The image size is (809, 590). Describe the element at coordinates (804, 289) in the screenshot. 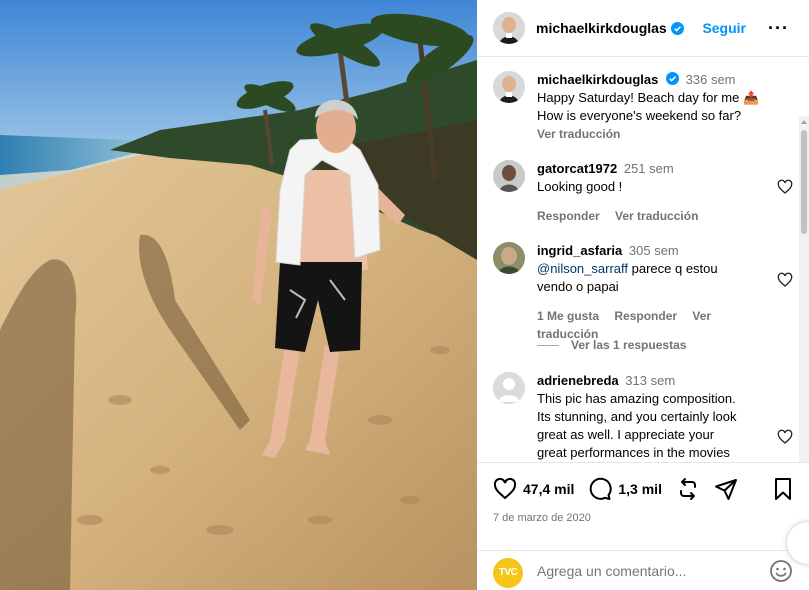

I see `comments-scrollbar` at that location.